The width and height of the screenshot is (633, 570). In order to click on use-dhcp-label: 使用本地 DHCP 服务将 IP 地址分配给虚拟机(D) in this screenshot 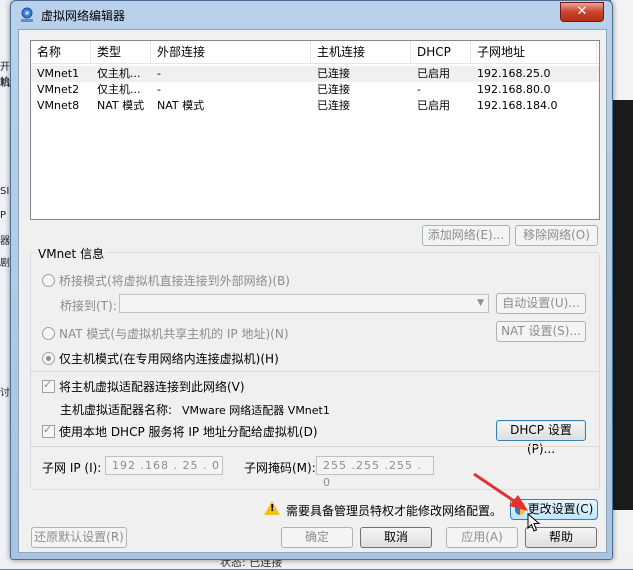, I will do `click(188, 432)`.